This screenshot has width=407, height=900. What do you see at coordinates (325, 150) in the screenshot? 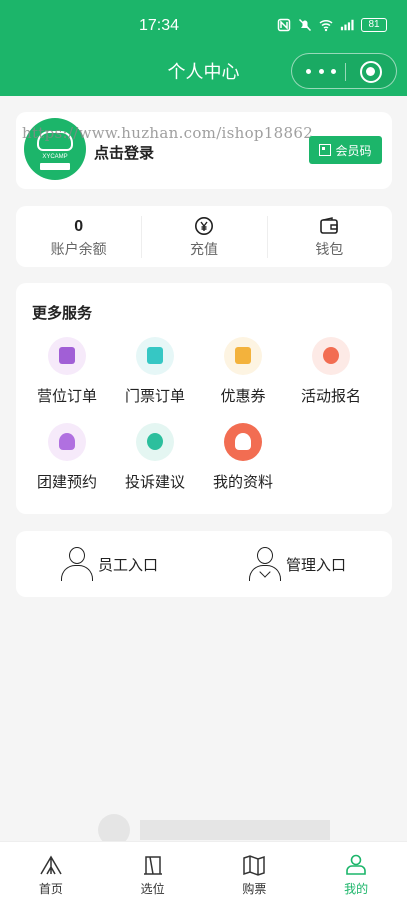
I see `qr-code-icon` at bounding box center [325, 150].